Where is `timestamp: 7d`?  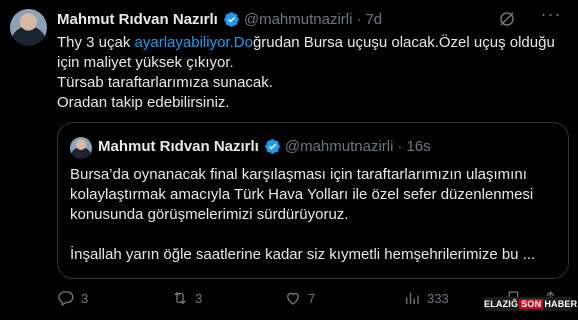
timestamp: 7d is located at coordinates (373, 19).